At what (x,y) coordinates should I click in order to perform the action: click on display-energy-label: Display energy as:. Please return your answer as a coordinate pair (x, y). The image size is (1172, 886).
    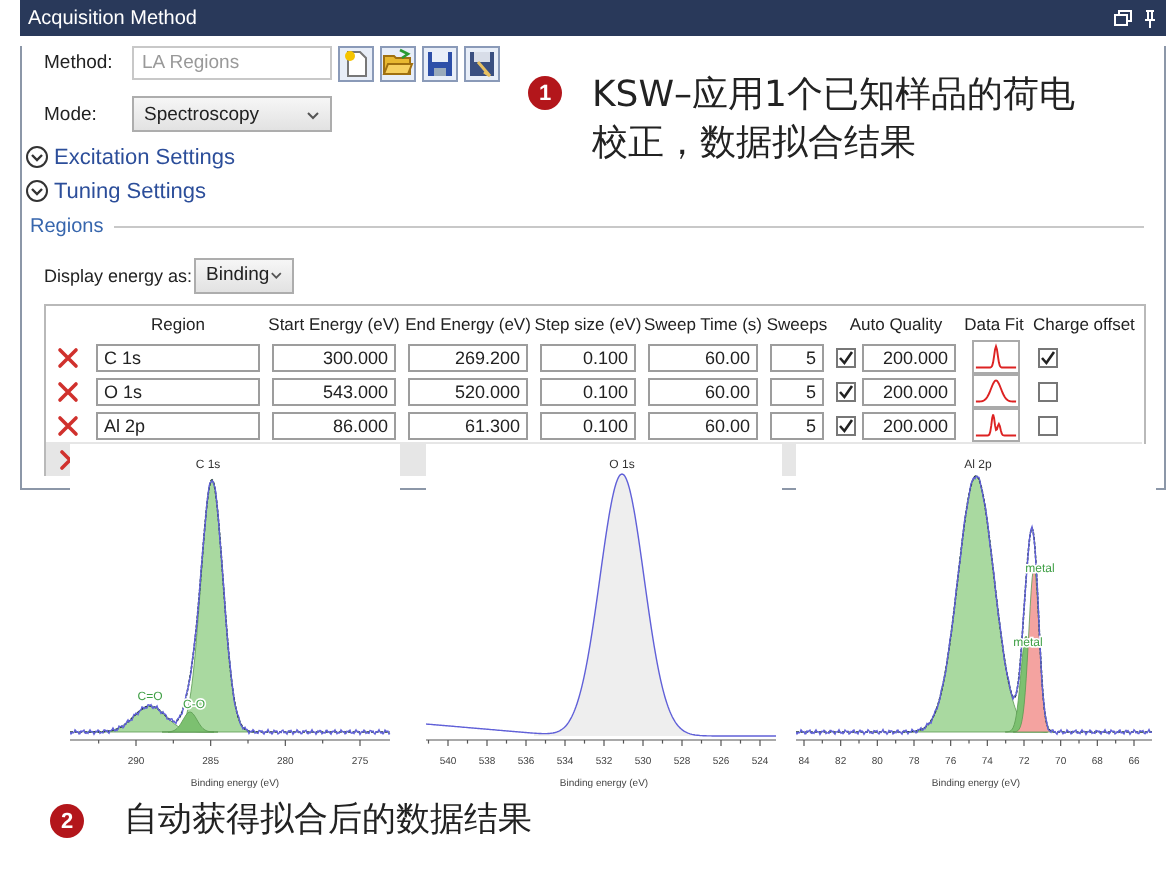
    Looking at the image, I should click on (119, 275).